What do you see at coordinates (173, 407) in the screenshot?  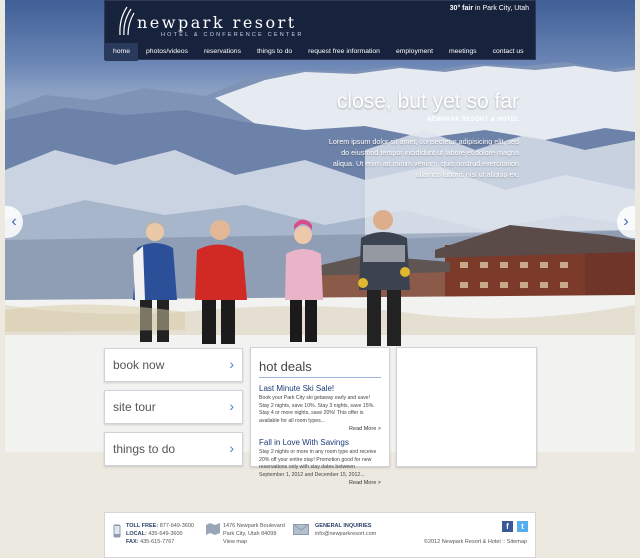 I see `site-tour-button: site tour ›` at bounding box center [173, 407].